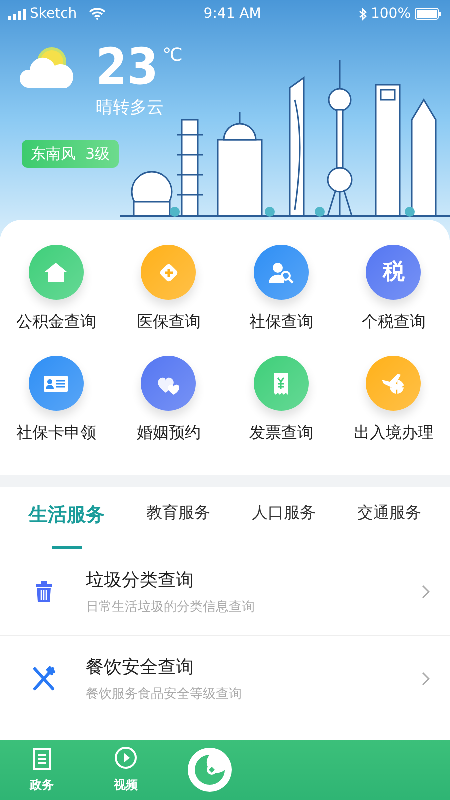 Image resolution: width=450 pixels, height=800 pixels. I want to click on temperature: 23, so click(127, 67).